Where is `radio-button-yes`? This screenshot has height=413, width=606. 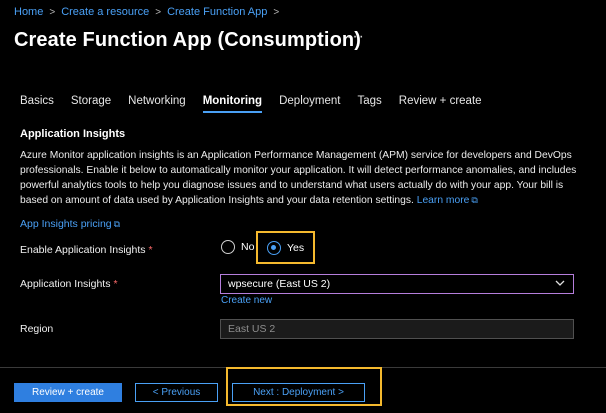 radio-button-yes is located at coordinates (274, 247).